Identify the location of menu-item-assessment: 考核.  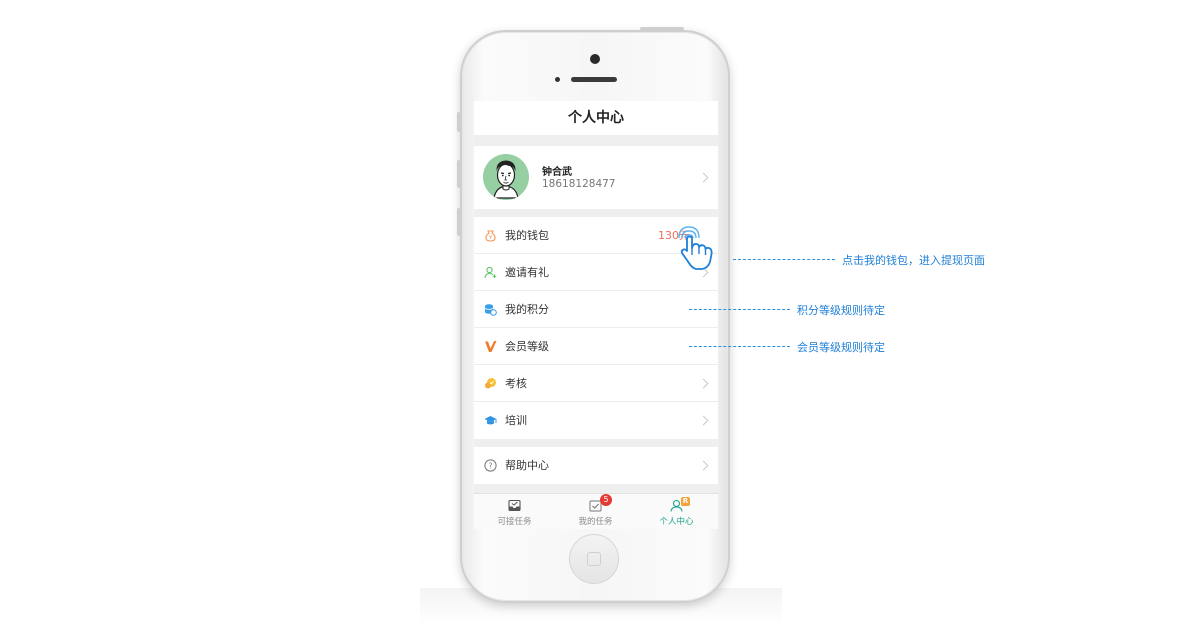
(596, 383).